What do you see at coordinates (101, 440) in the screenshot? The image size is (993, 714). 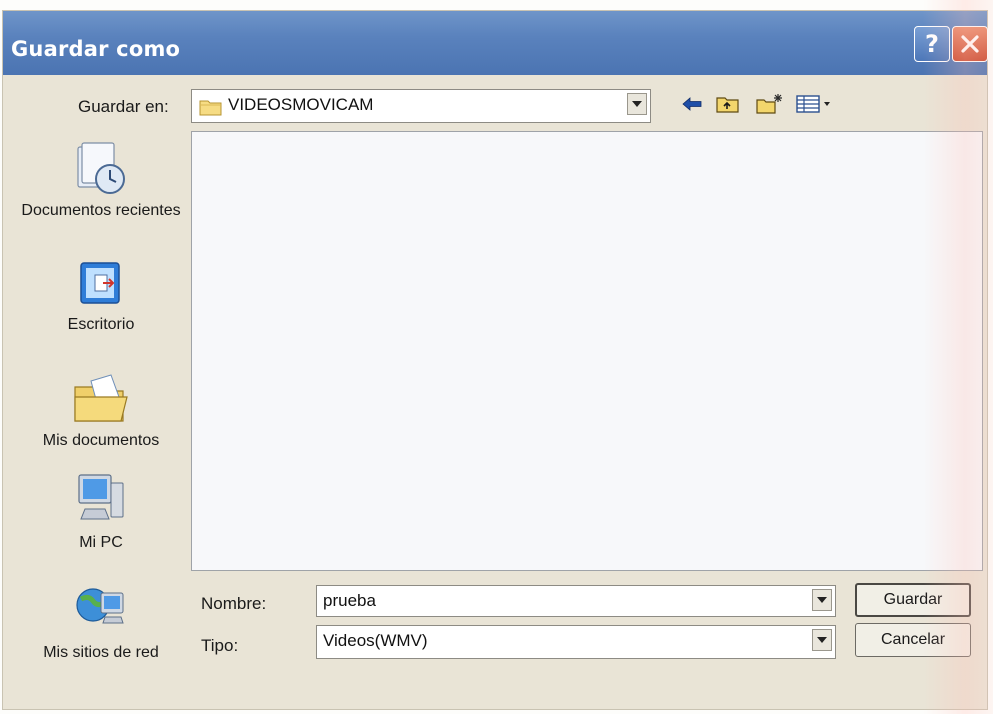 I see `place-label: Mis documentos` at bounding box center [101, 440].